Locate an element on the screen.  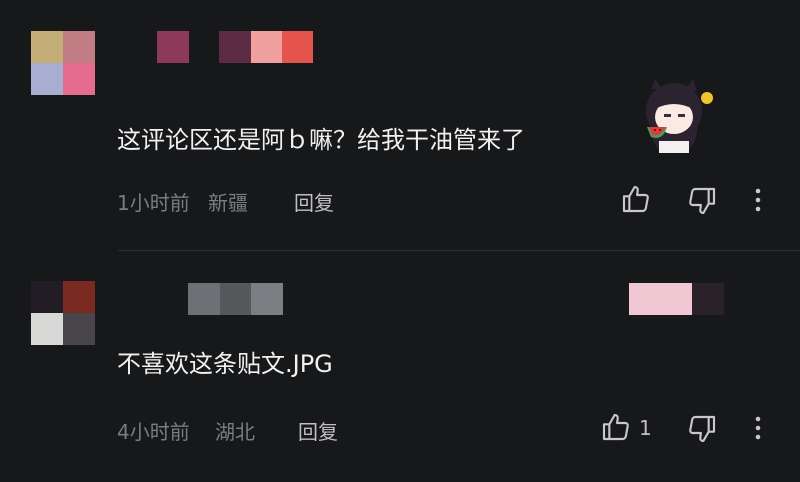
comment-location: 新疆 is located at coordinates (228, 203).